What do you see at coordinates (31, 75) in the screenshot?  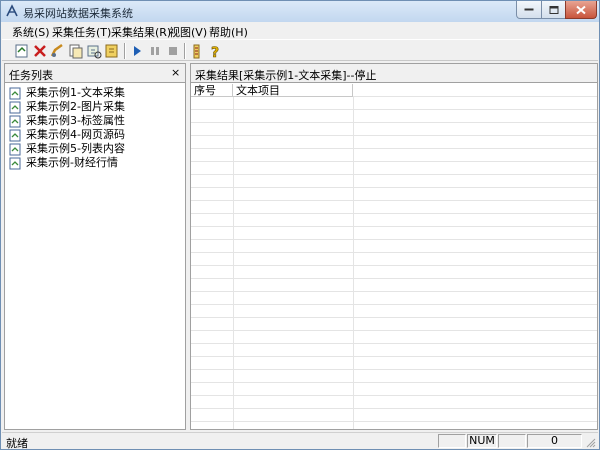 I see `task-list-title: 任务列表` at bounding box center [31, 75].